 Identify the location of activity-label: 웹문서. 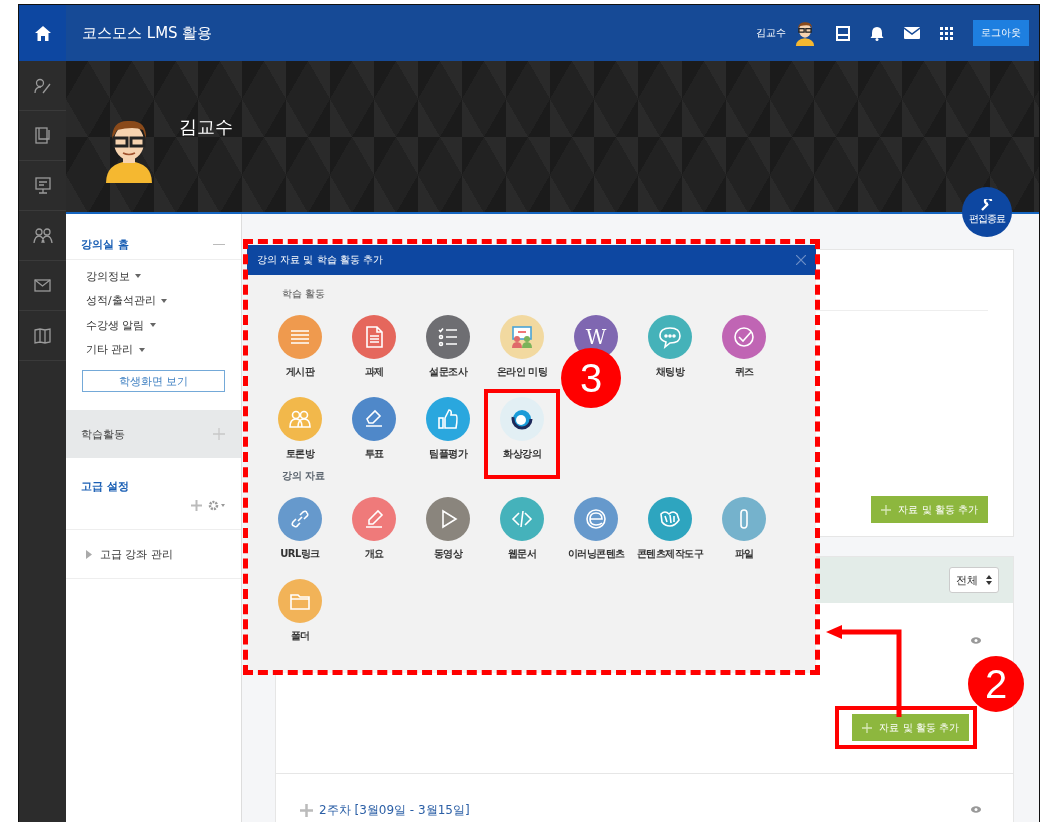
(522, 554).